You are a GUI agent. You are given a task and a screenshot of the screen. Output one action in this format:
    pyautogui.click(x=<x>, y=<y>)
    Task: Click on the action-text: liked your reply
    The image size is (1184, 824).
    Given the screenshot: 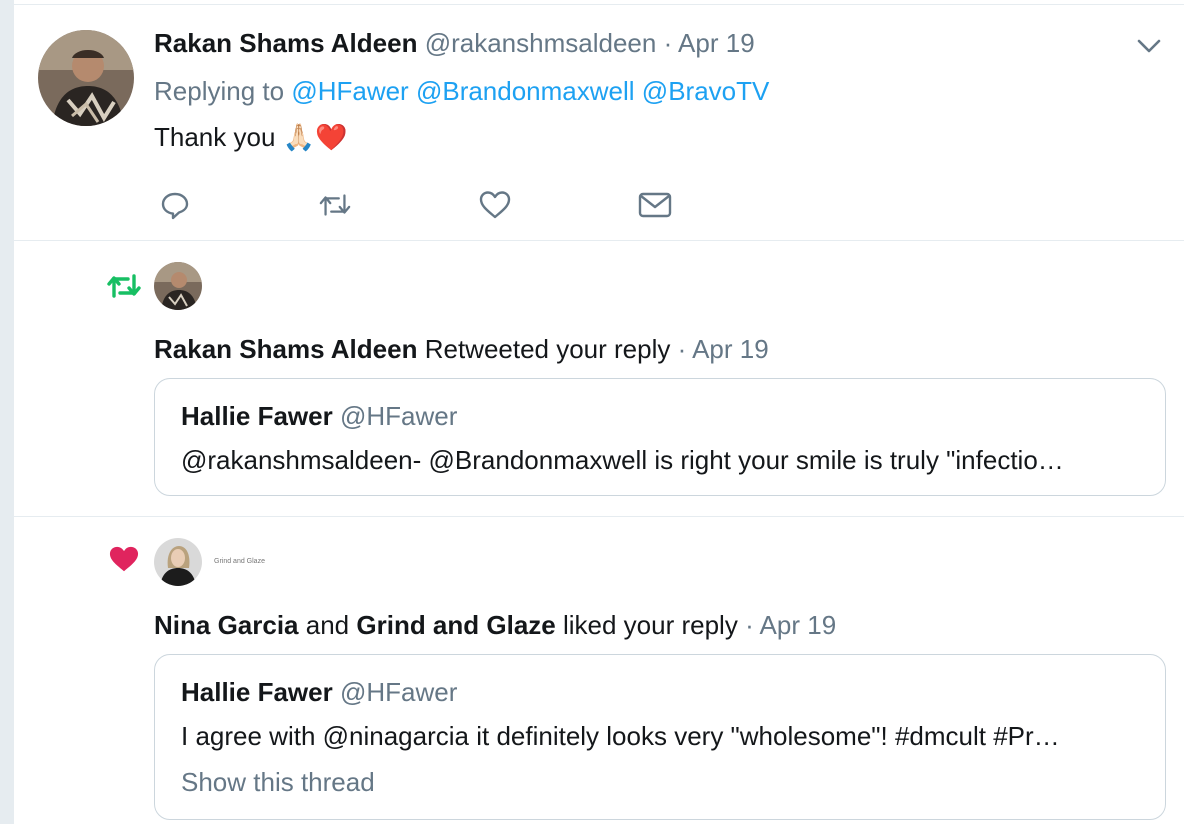 What is the action you would take?
    pyautogui.click(x=650, y=625)
    